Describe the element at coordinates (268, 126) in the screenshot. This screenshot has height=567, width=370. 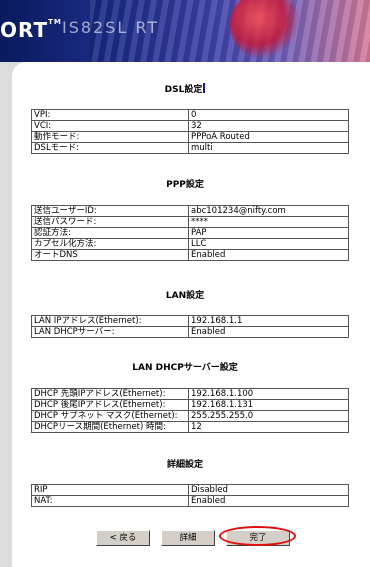
I see `row-value: 32` at that location.